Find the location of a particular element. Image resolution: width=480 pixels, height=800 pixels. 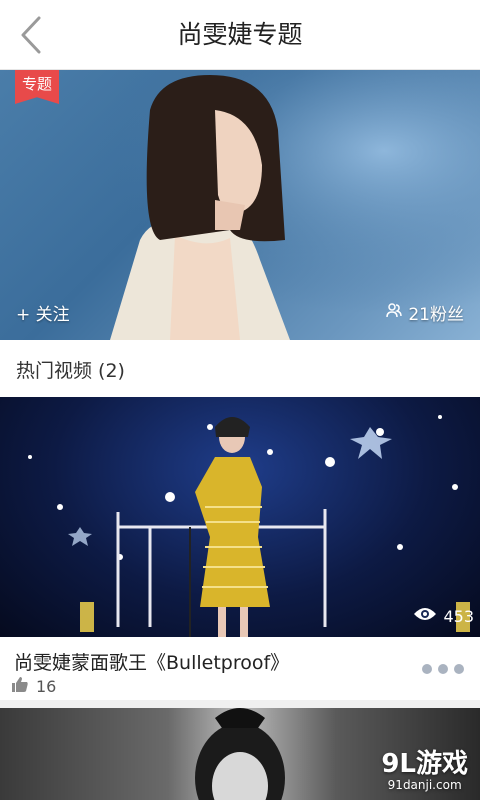

like-count-value: 16 is located at coordinates (46, 686).